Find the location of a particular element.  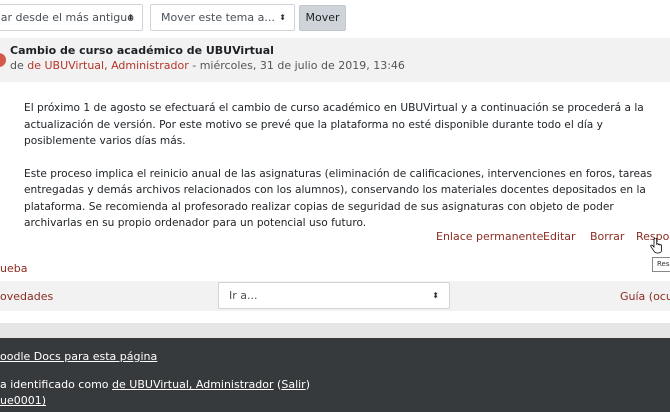

post-date: - miércoles, 31 de julio de 2019, 13:46 is located at coordinates (298, 65).